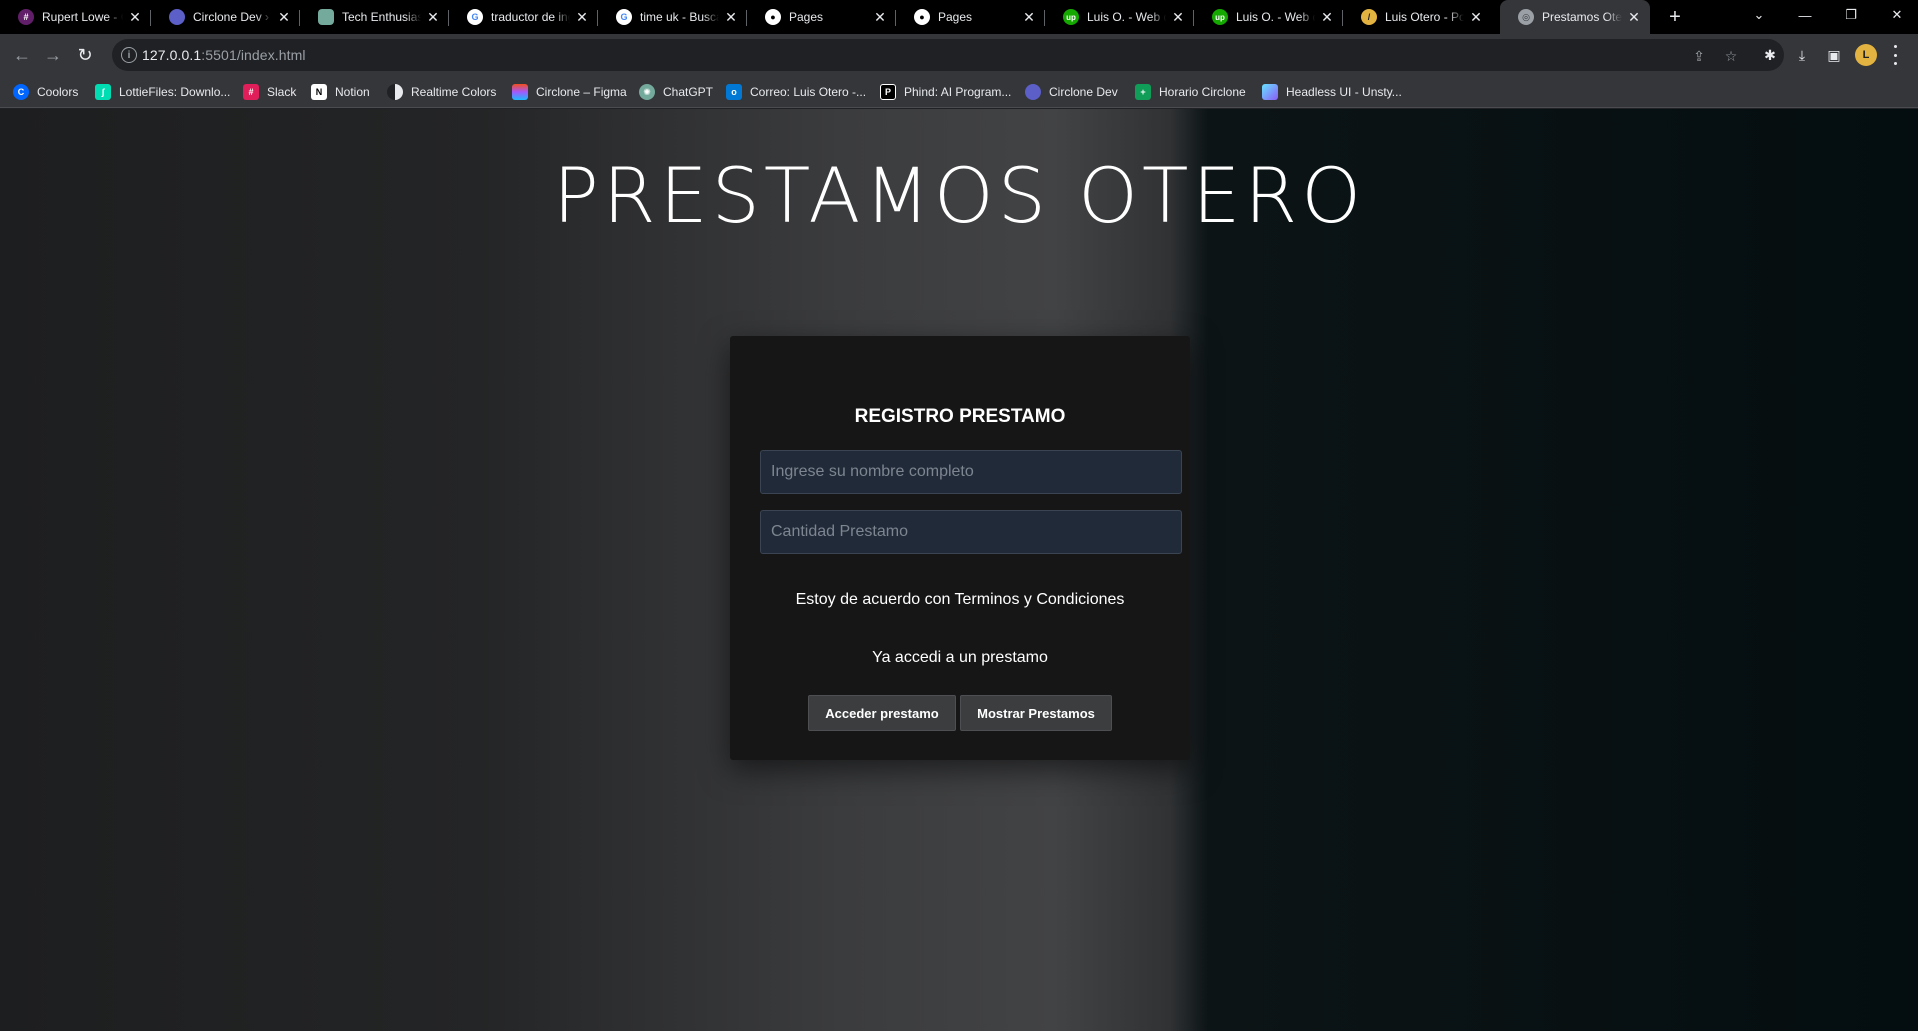  What do you see at coordinates (1526, 17) in the screenshot?
I see `globe-icon: ◎` at bounding box center [1526, 17].